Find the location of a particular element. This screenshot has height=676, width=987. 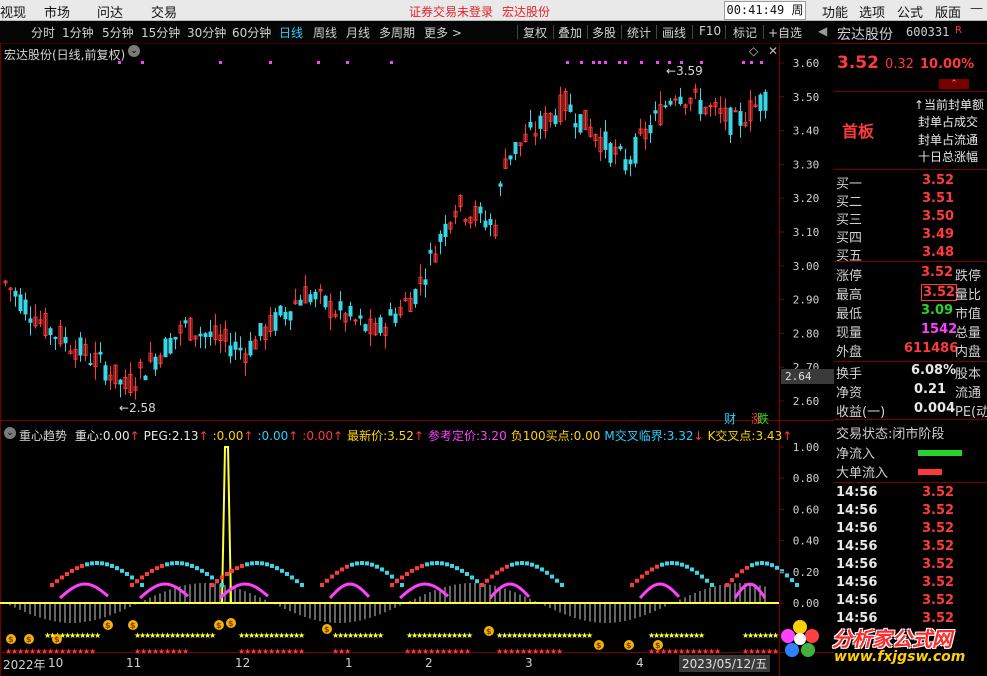

indicator-tick-label: 0.40 is located at coordinates (806, 541).